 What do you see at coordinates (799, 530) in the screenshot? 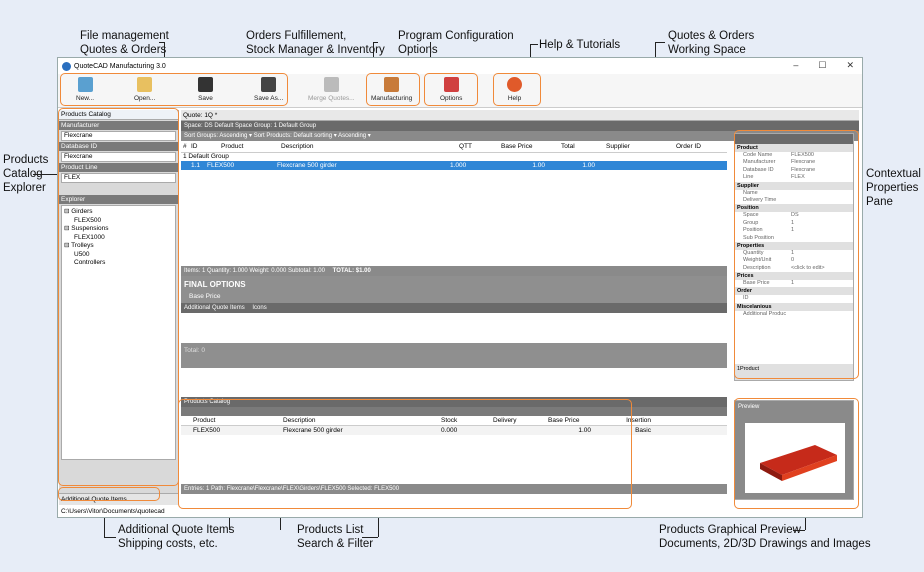
I see `leader-preview-h` at bounding box center [799, 530].